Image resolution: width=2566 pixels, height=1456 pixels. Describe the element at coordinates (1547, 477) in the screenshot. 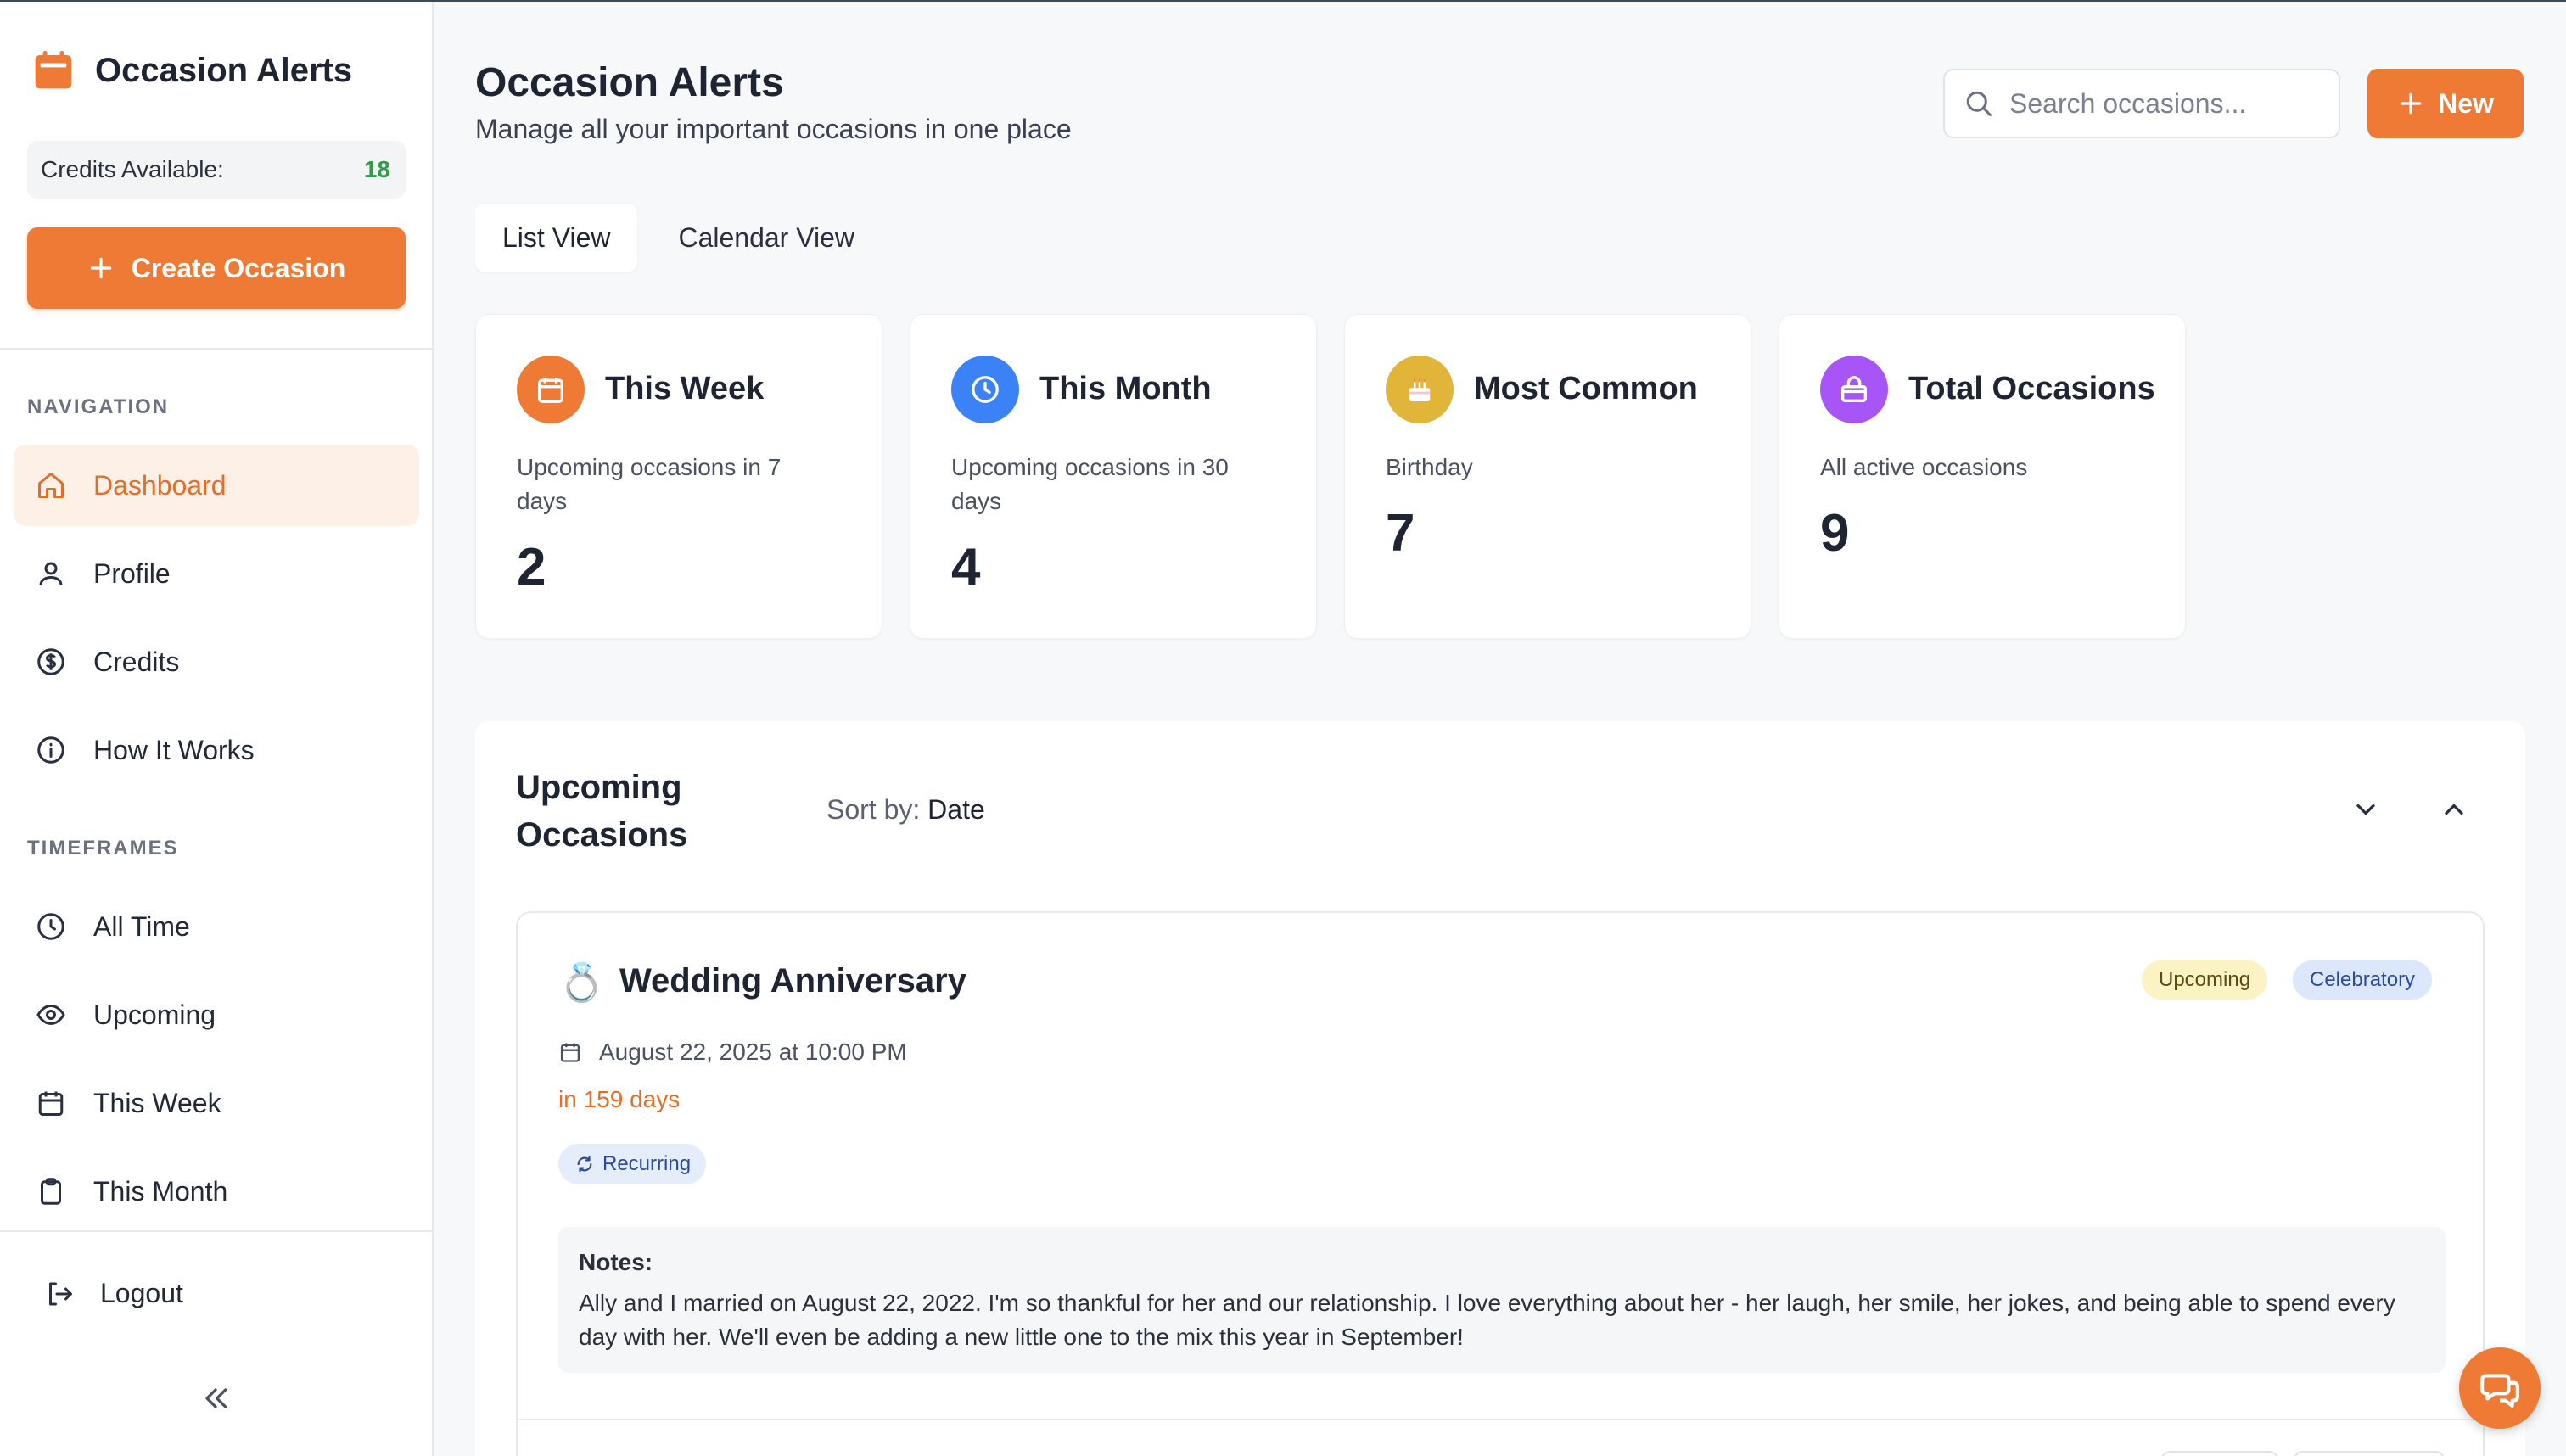

I see `stat-card-most-common: Most Common Birthday 7` at that location.